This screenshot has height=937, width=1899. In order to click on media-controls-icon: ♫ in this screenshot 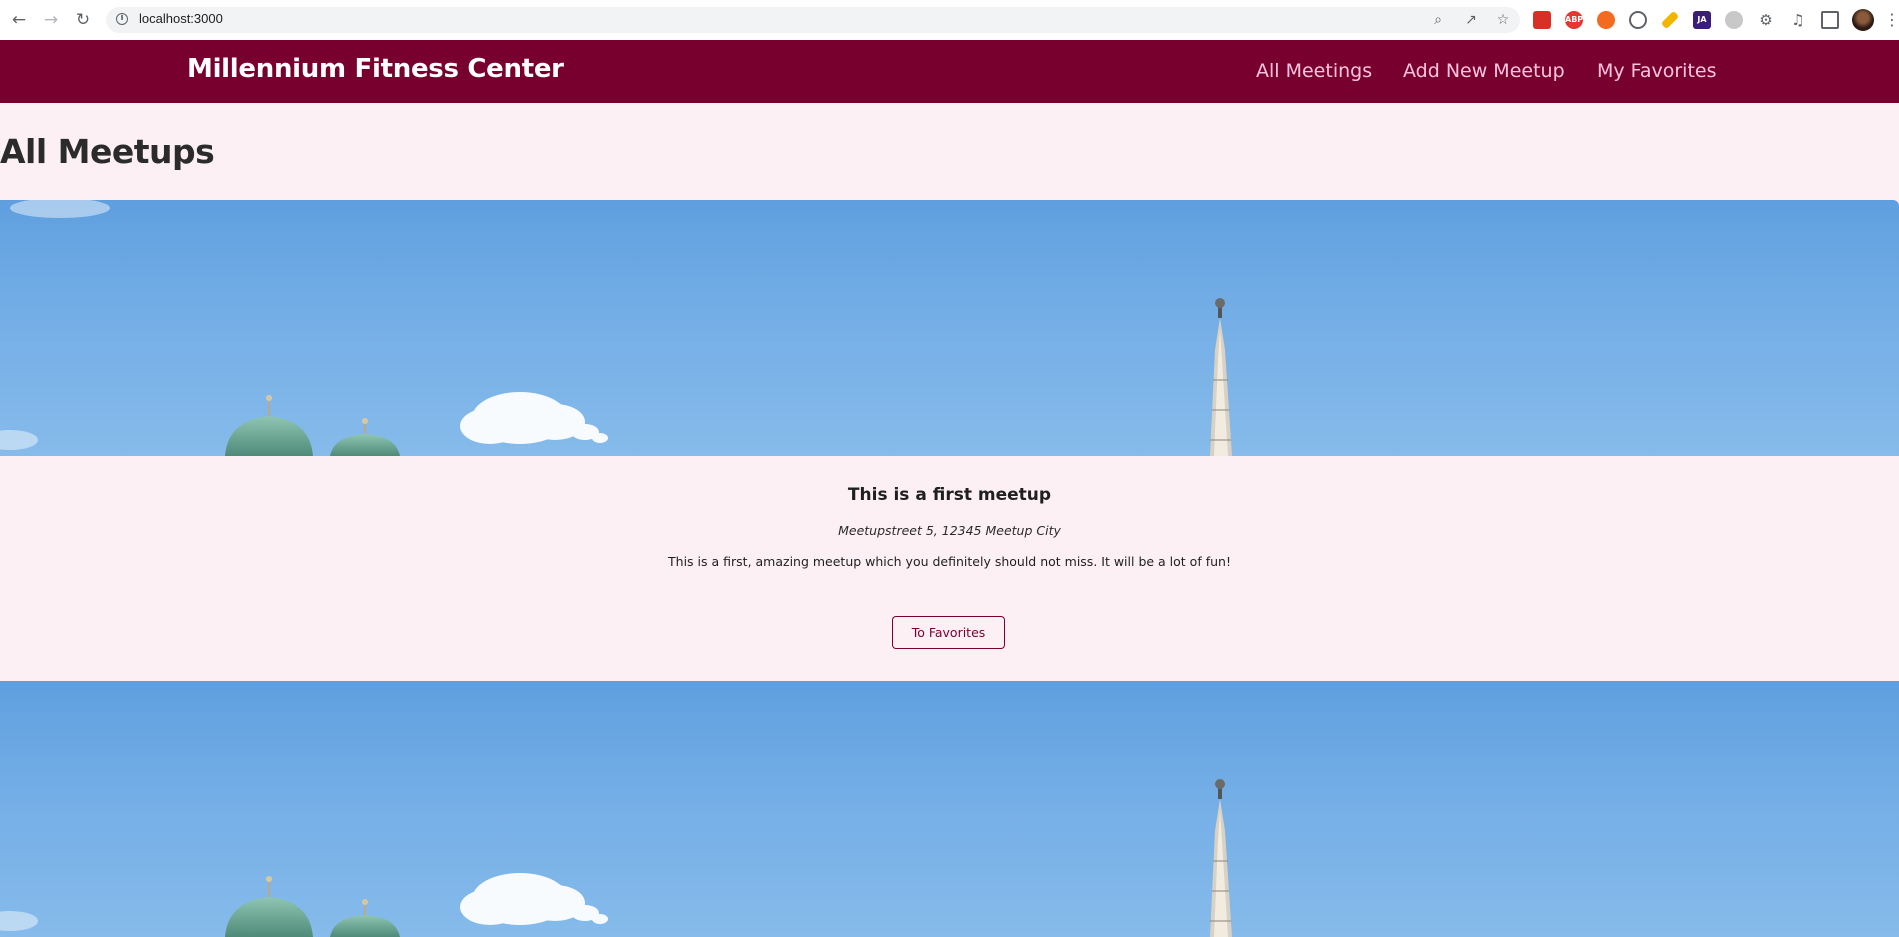, I will do `click(1798, 20)`.